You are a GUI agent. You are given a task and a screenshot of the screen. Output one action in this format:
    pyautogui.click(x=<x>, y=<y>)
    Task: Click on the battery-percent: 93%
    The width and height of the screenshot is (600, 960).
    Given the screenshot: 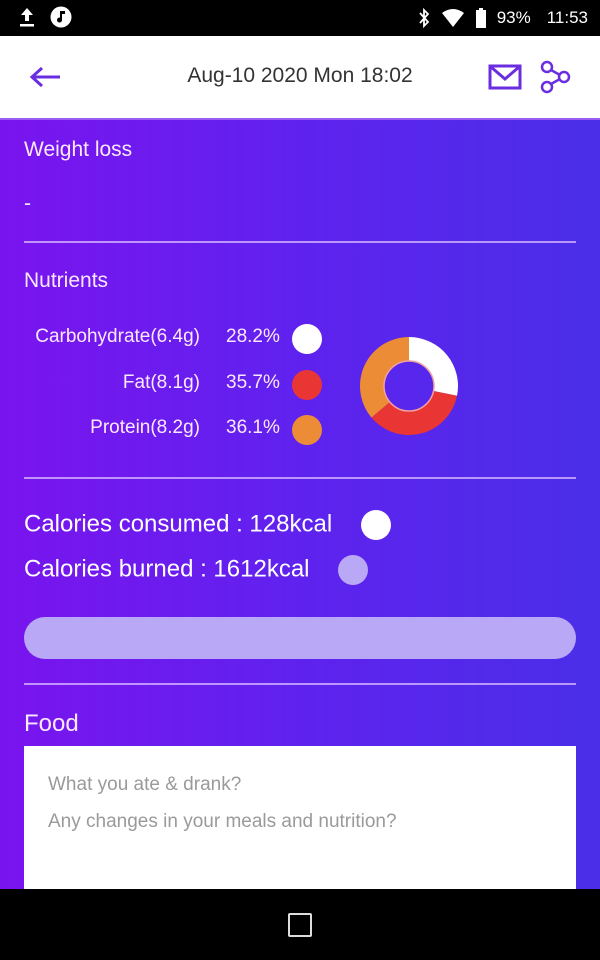 What is the action you would take?
    pyautogui.click(x=513, y=17)
    